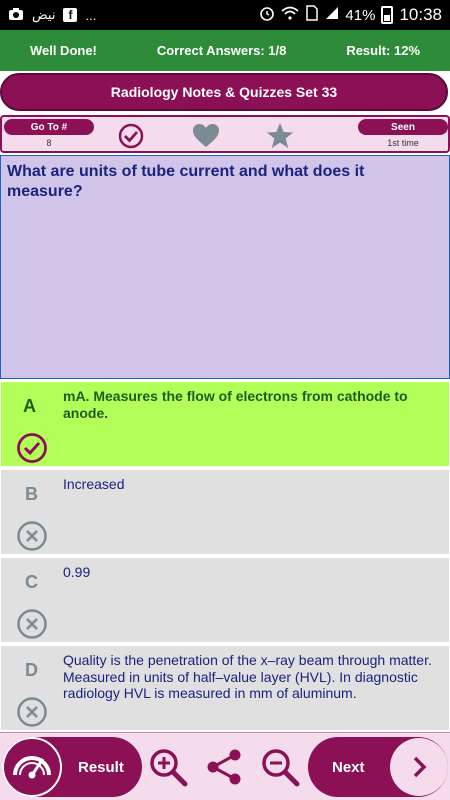 This screenshot has height=800, width=450. I want to click on no-sim-icon, so click(312, 15).